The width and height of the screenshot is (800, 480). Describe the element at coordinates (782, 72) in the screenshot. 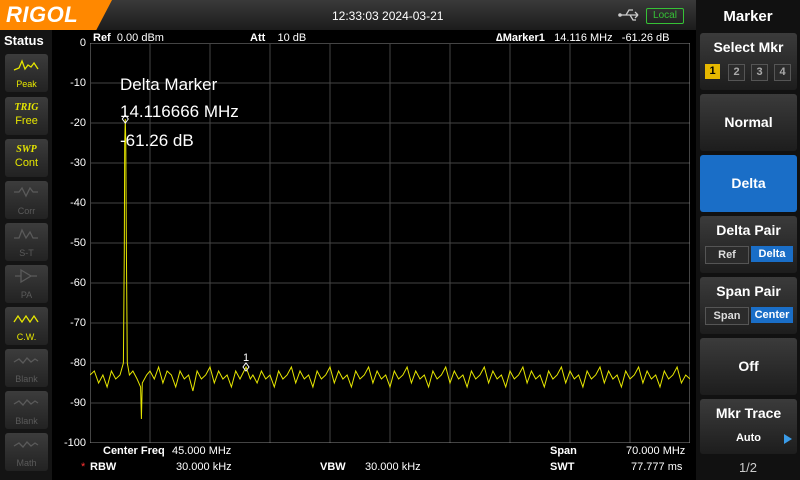

I see `mkr-option-4: 4` at that location.